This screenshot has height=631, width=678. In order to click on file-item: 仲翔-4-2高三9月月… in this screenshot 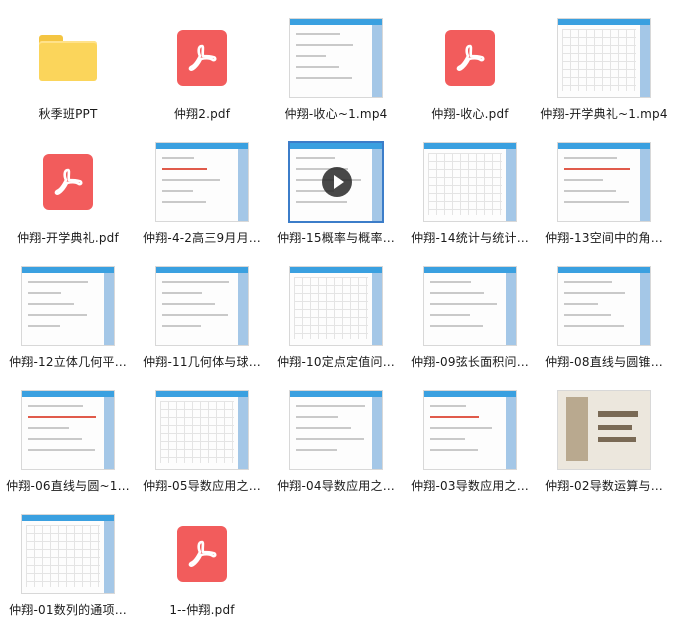, I will do `click(202, 192)`.